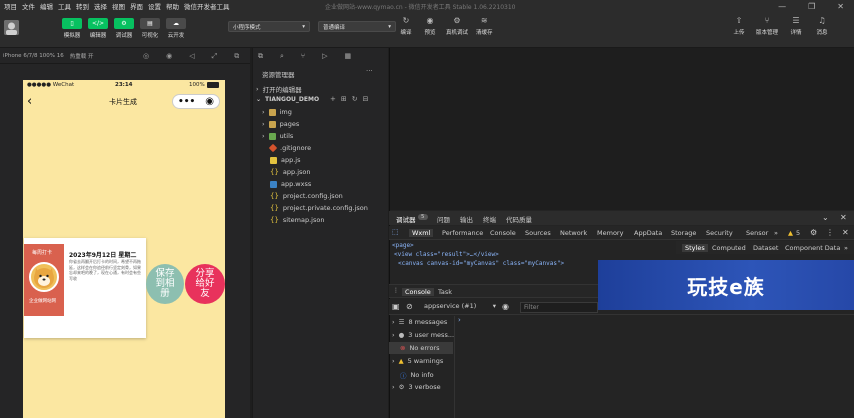 This screenshot has width=854, height=418. Describe the element at coordinates (64, 6) in the screenshot. I see `menu-item-tools: 工具` at that location.